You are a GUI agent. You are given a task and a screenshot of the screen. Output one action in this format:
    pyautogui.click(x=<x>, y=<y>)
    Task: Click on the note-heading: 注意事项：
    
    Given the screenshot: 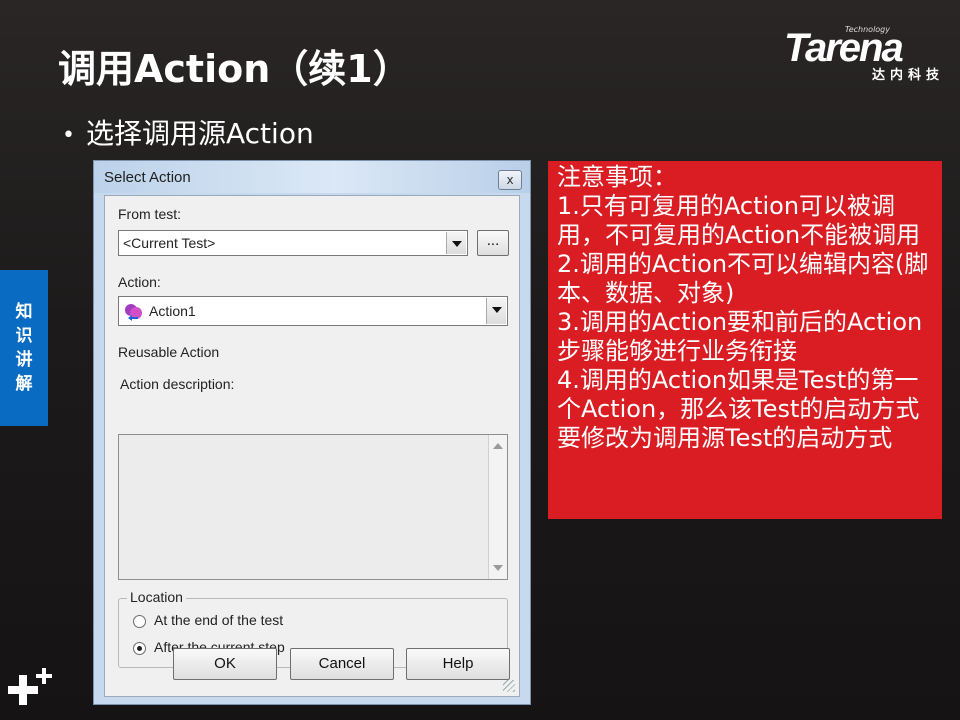 What is the action you would take?
    pyautogui.click(x=617, y=177)
    